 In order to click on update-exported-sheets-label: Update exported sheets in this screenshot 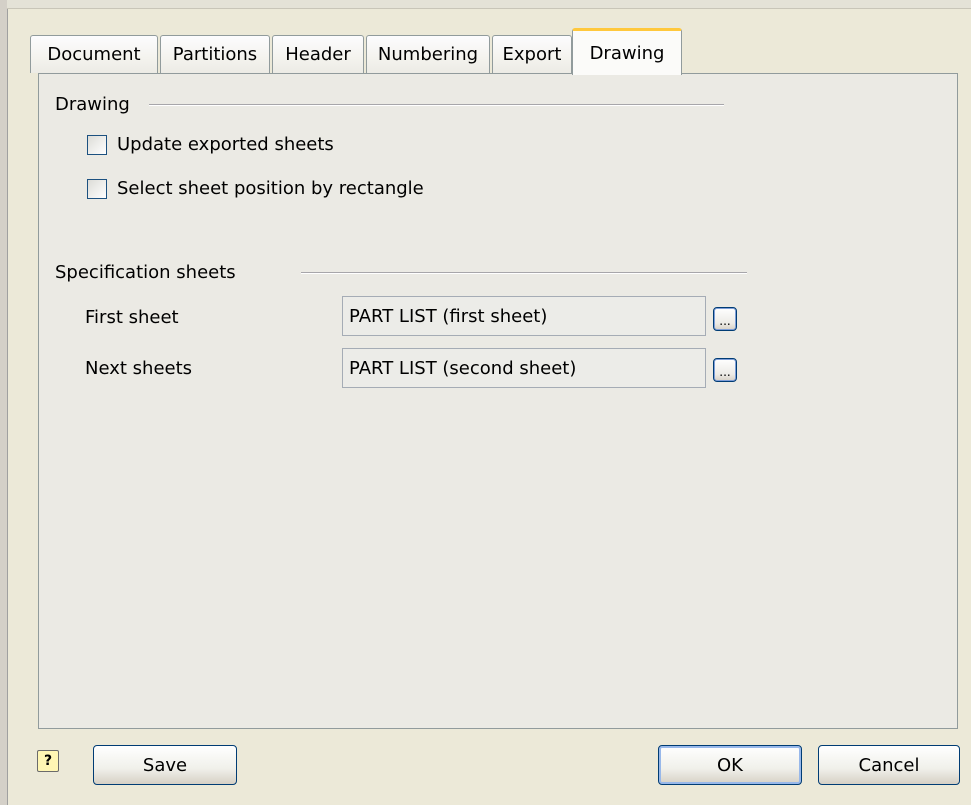, I will do `click(225, 144)`.